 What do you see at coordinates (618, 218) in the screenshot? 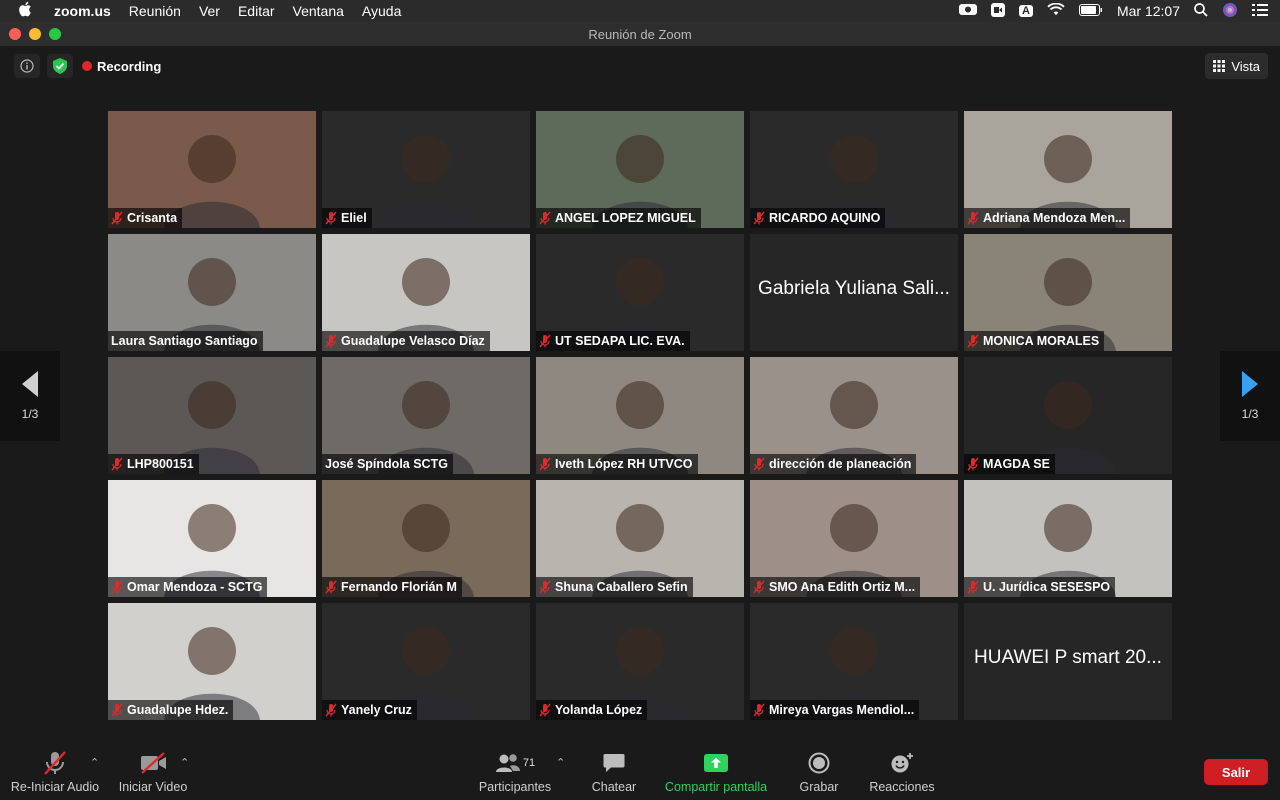
I see `participant-name-tag: ANGEL LOPEZ MIGUEL` at bounding box center [618, 218].